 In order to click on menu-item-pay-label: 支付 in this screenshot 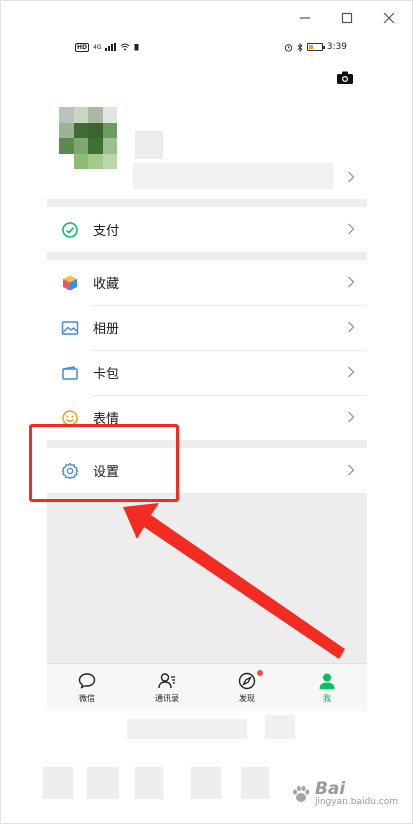, I will do `click(106, 231)`.